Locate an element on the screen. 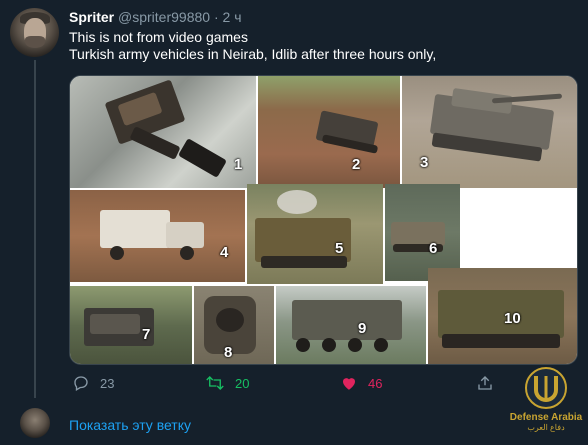  like-count: 46 is located at coordinates (375, 383).